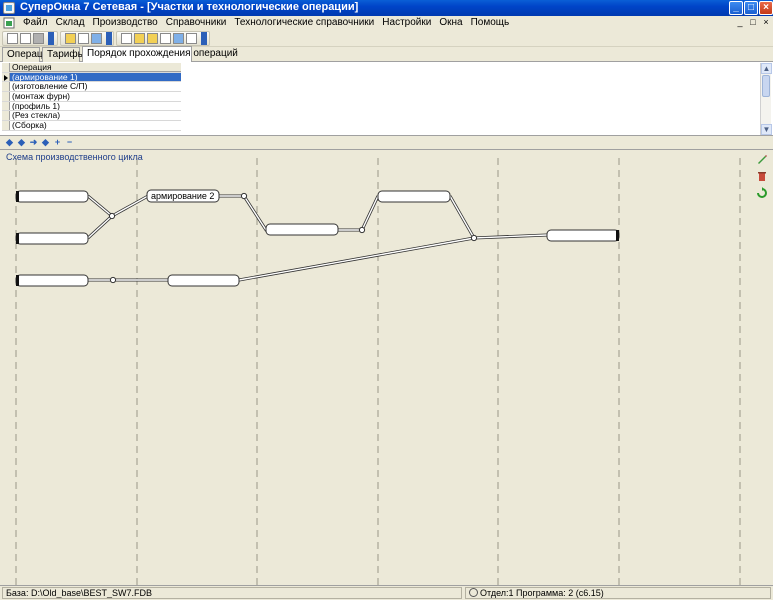  I want to click on table-row: (профиль 1), so click(91, 106).